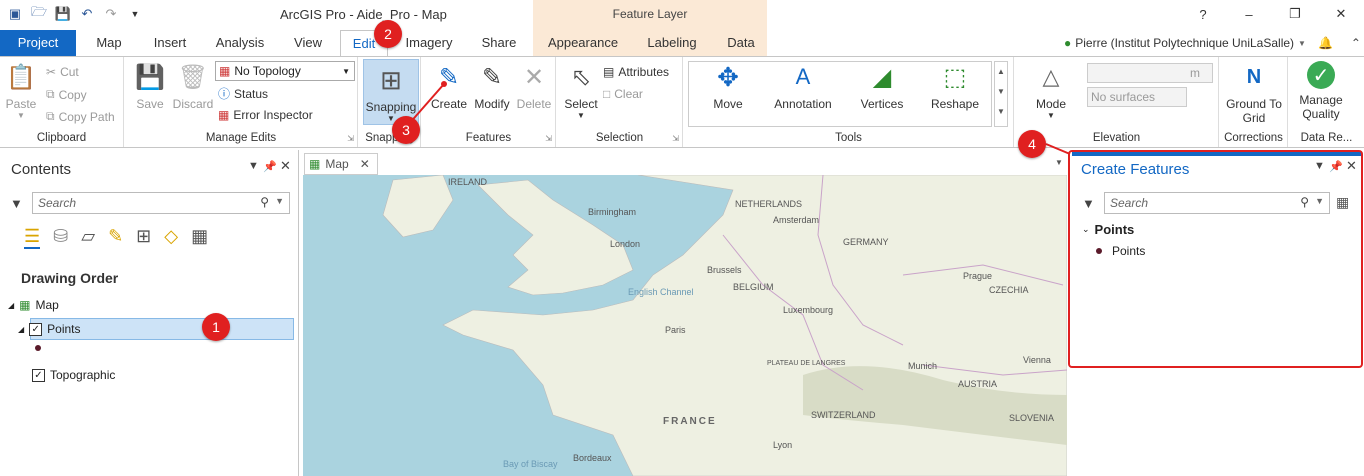 The width and height of the screenshot is (1364, 476). I want to click on annotation-badge-2: 2, so click(388, 34).